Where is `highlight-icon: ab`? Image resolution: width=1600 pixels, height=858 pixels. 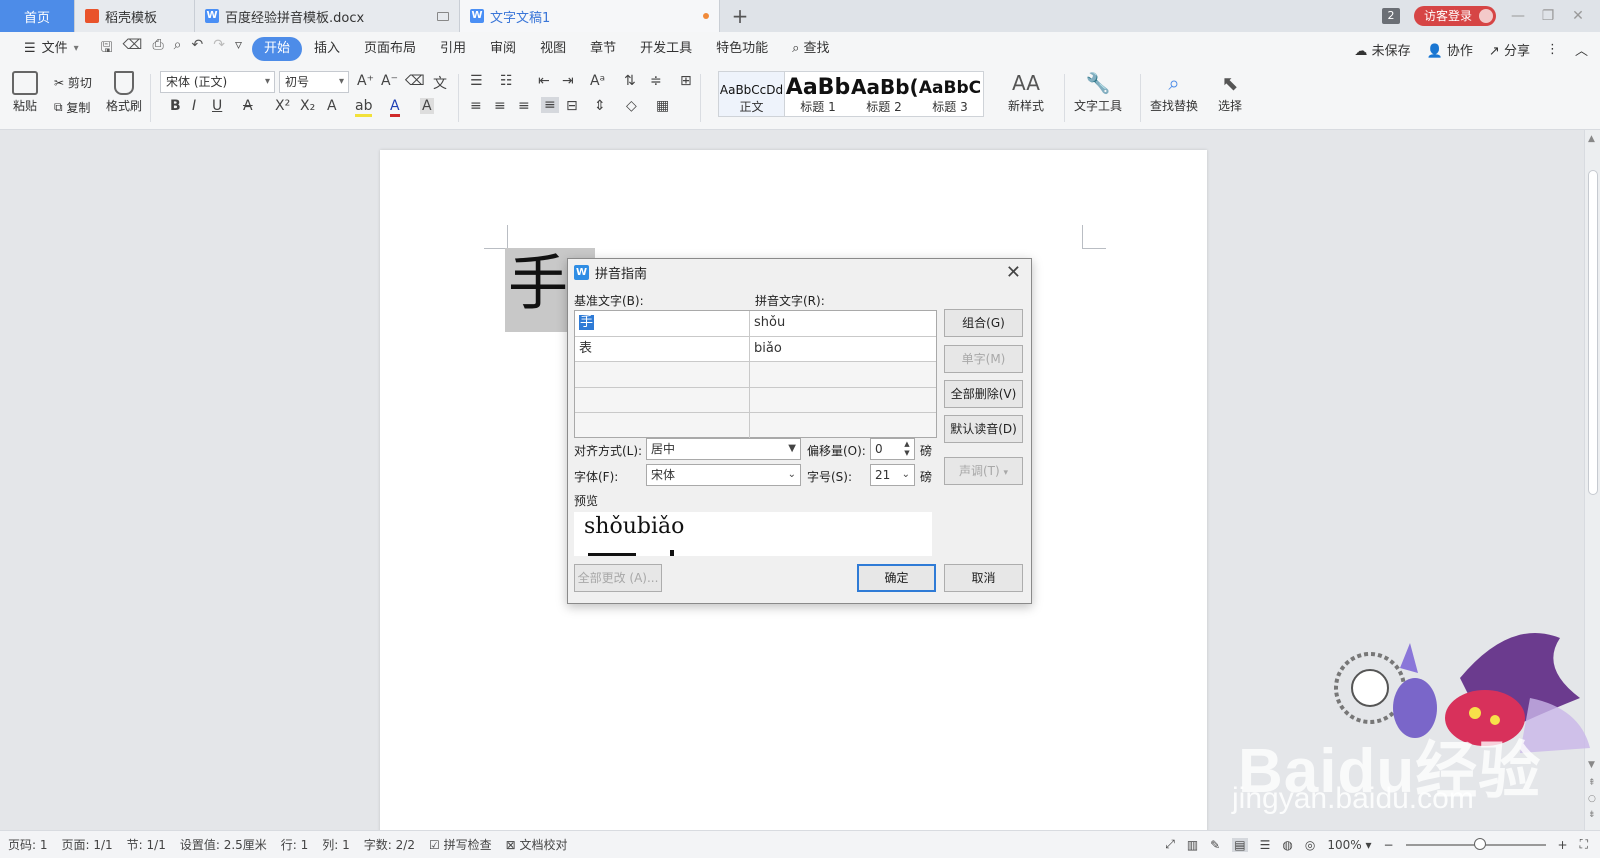
highlight-icon: ab is located at coordinates (364, 107).